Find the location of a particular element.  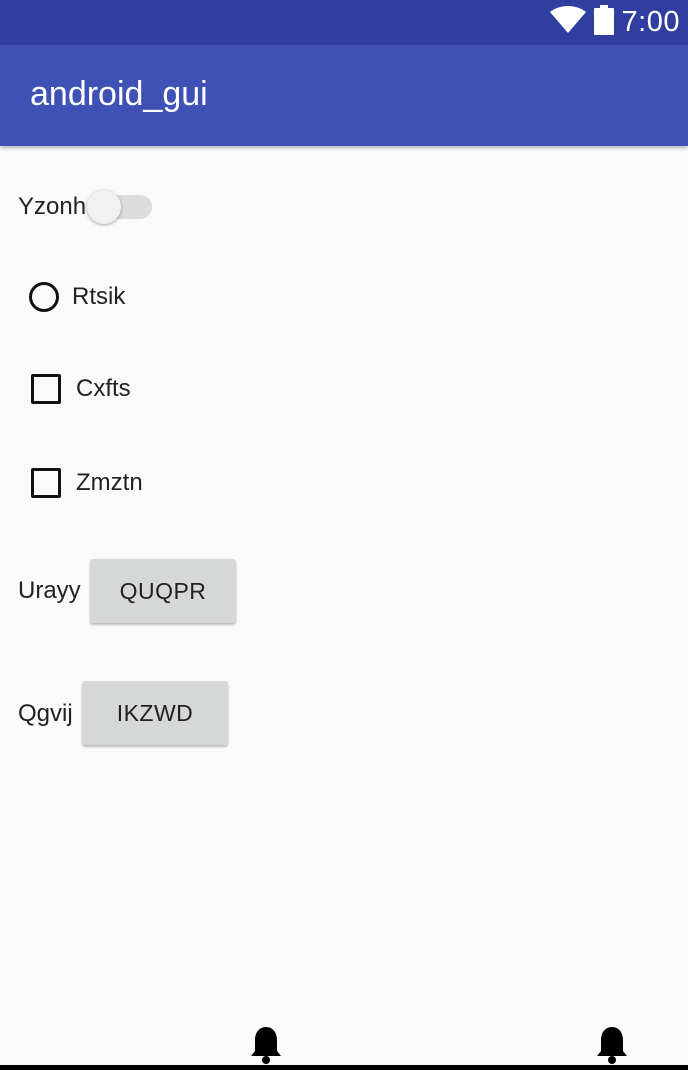

radio-label: Rtsik is located at coordinates (99, 296).